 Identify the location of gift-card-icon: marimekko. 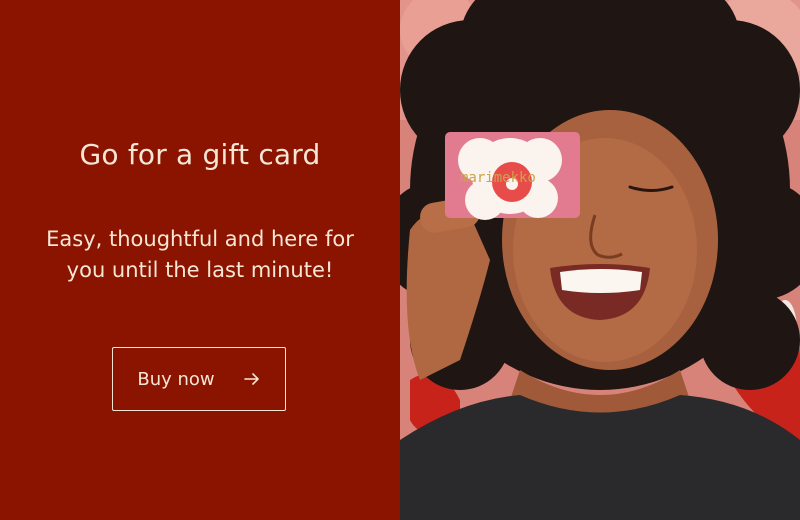
(512, 176).